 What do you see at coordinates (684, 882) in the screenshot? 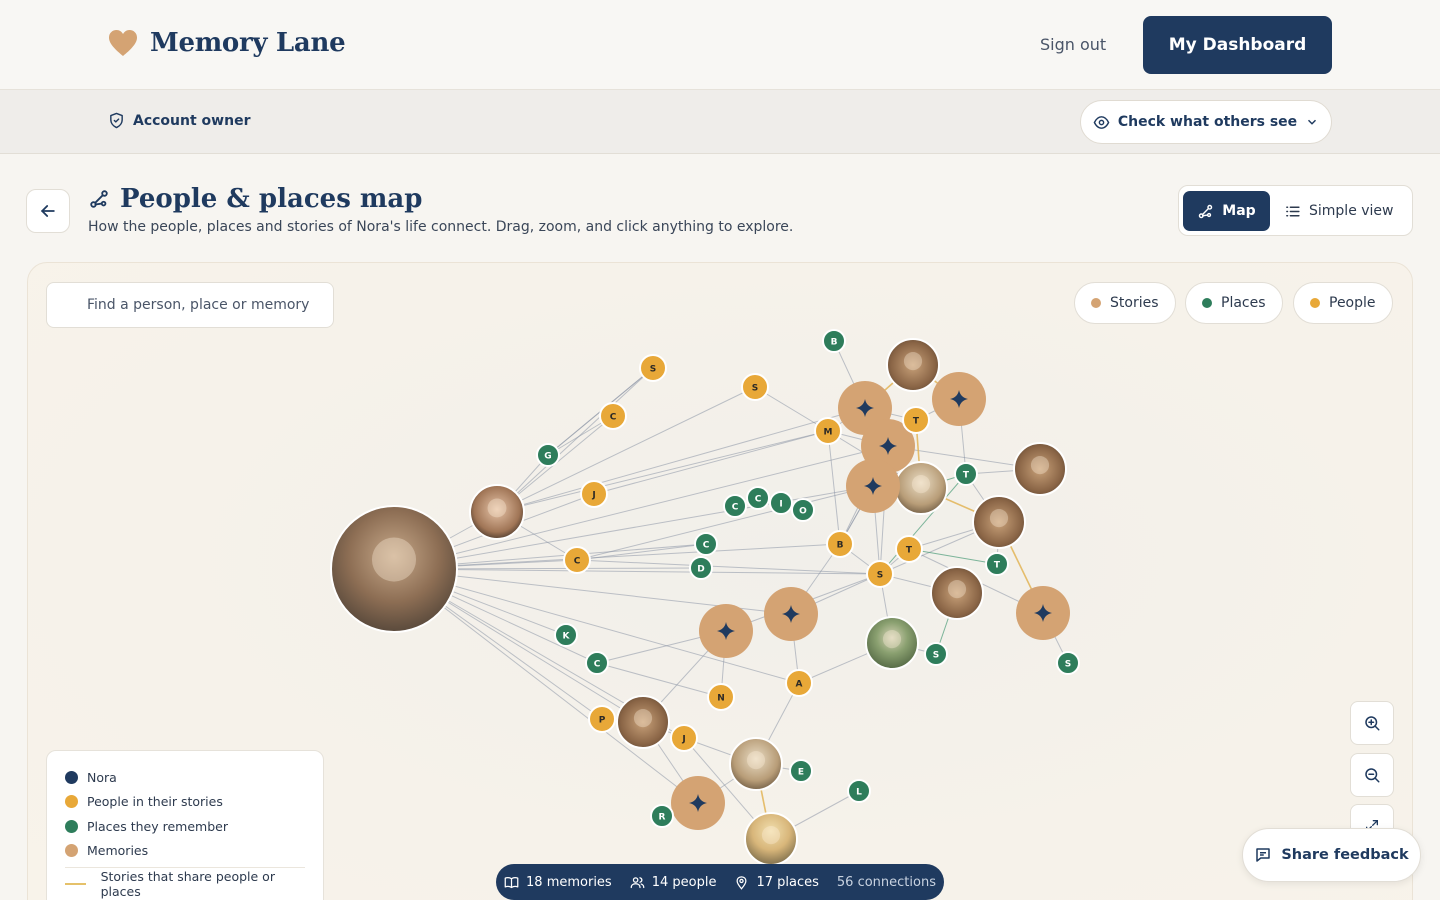
I see `stat-people-label: 14 people` at bounding box center [684, 882].